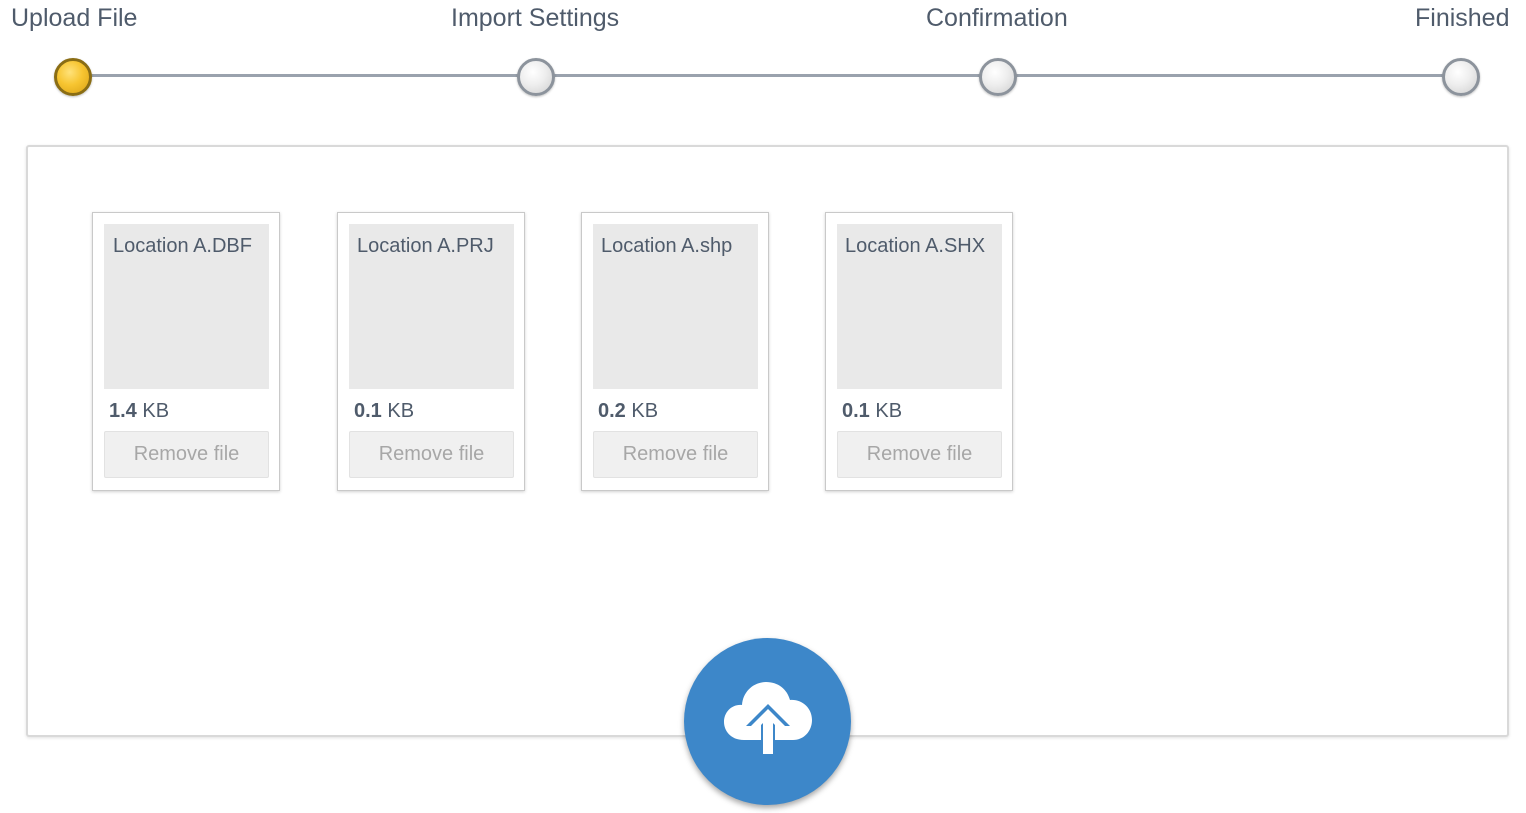  I want to click on step-label-finished: Finished, so click(1462, 18).